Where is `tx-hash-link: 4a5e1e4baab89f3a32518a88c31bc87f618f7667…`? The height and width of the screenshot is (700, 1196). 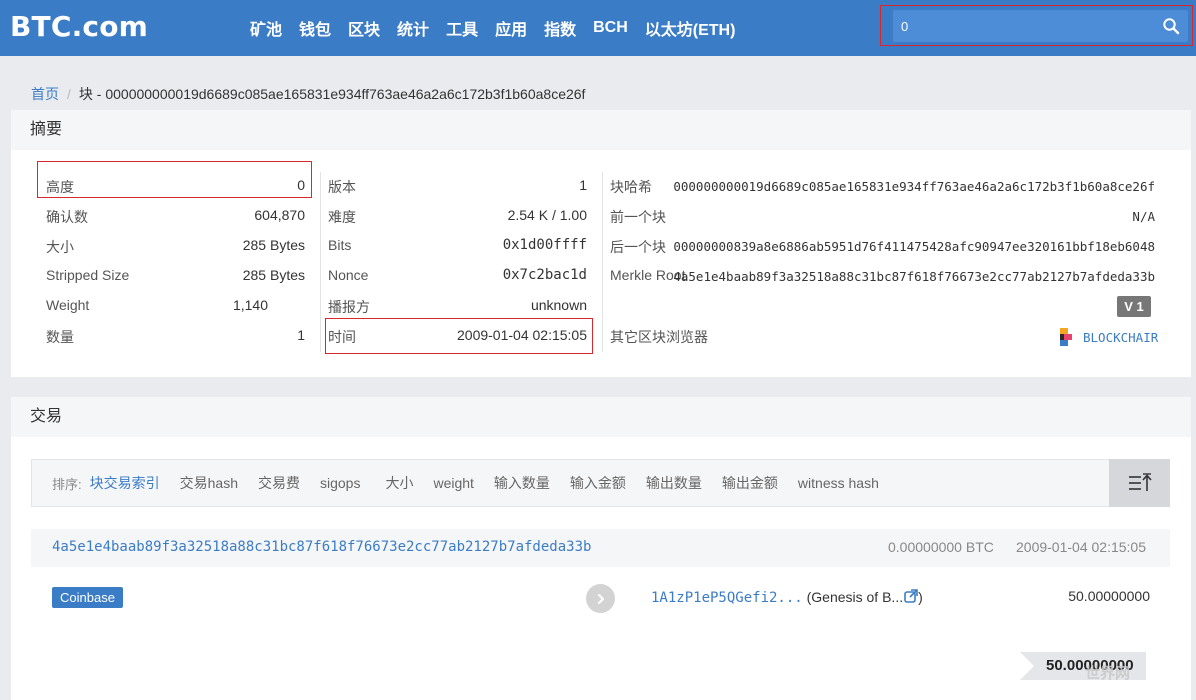 tx-hash-link: 4a5e1e4baab89f3a32518a88c31bc87f618f7667… is located at coordinates (321, 547).